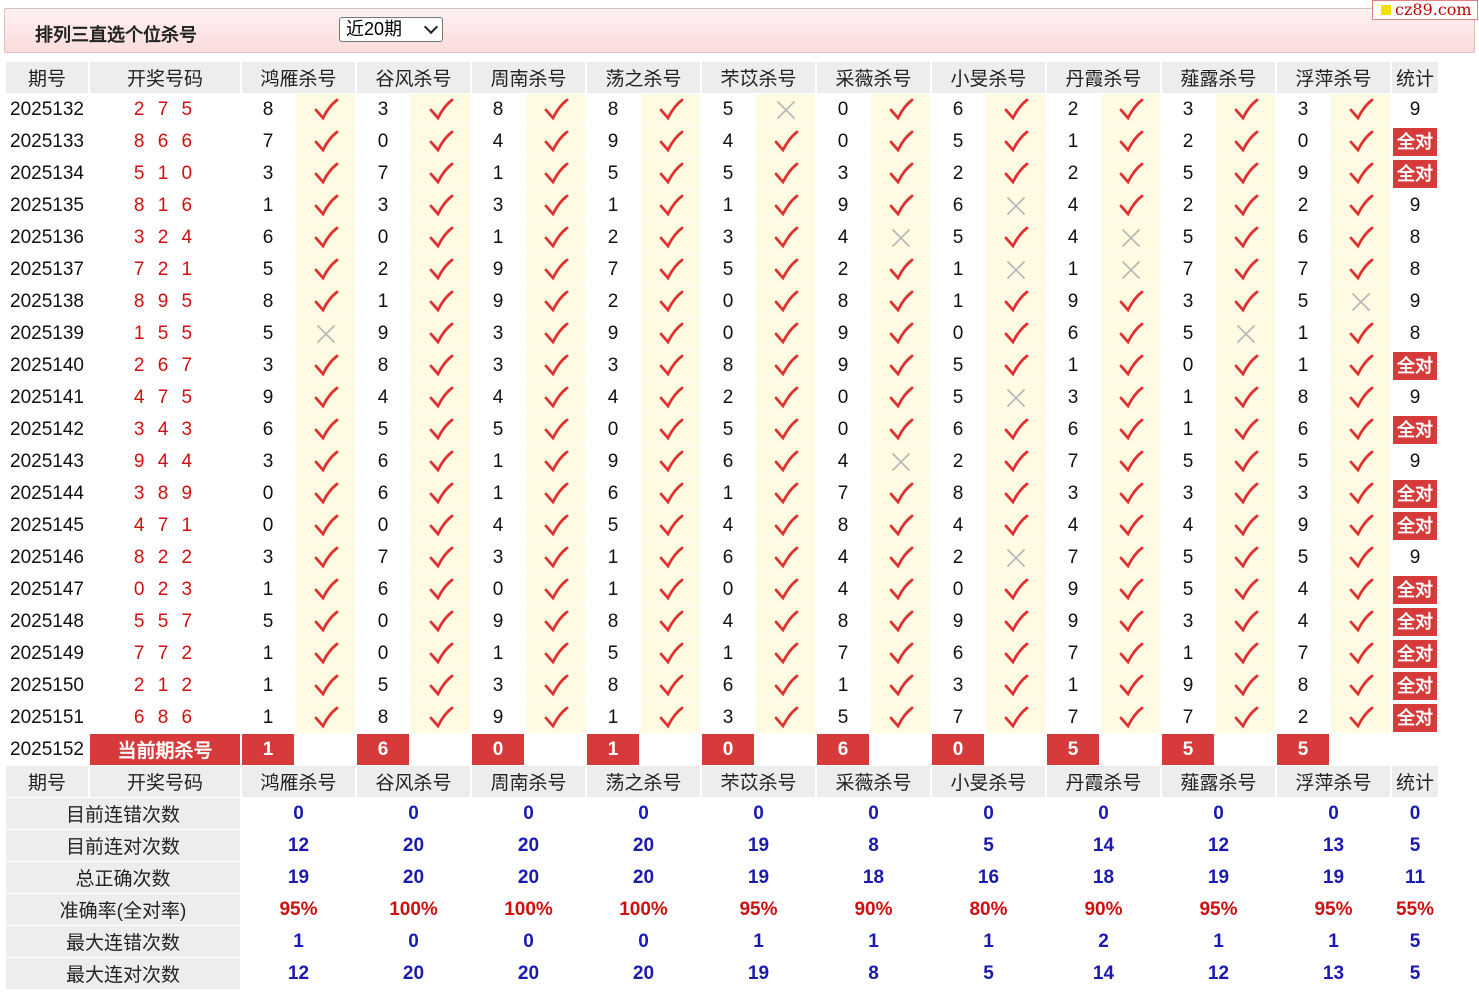 Image resolution: width=1479 pixels, height=995 pixels. What do you see at coordinates (722, 334) in the screenshot?
I see `table-row: 2025139 1 5 559390906518` at bounding box center [722, 334].